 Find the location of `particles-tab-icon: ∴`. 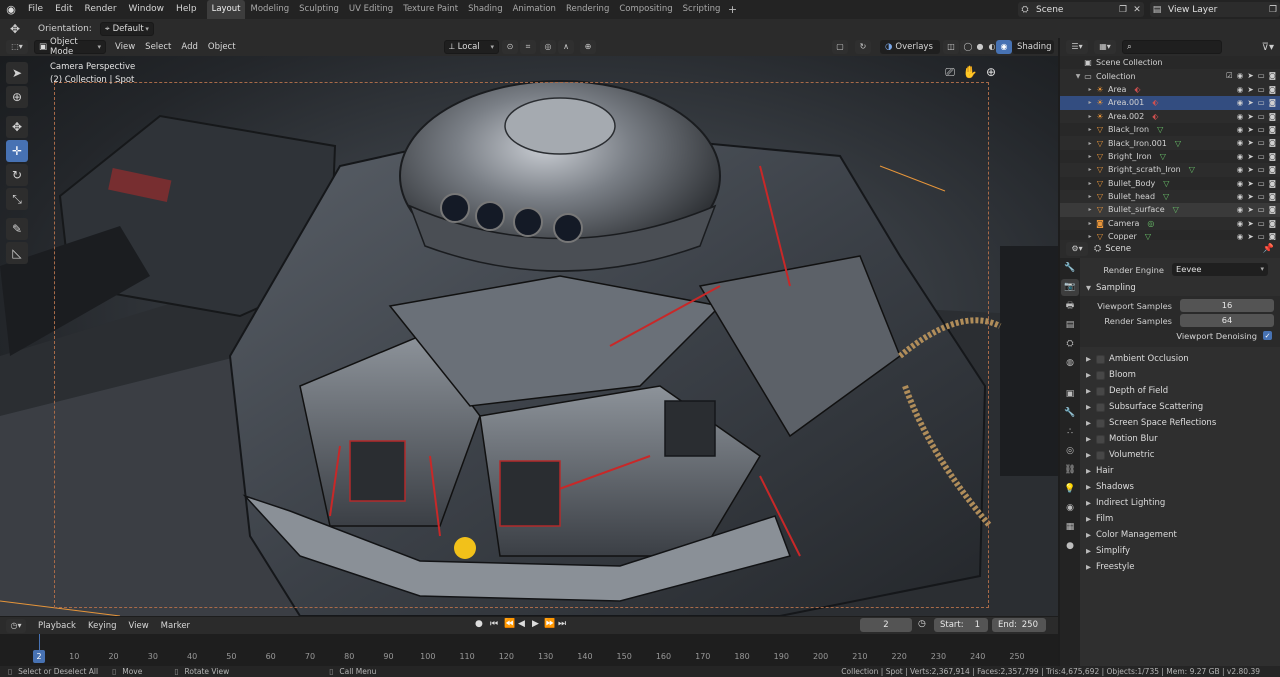

particles-tab-icon: ∴ is located at coordinates (1070, 432).